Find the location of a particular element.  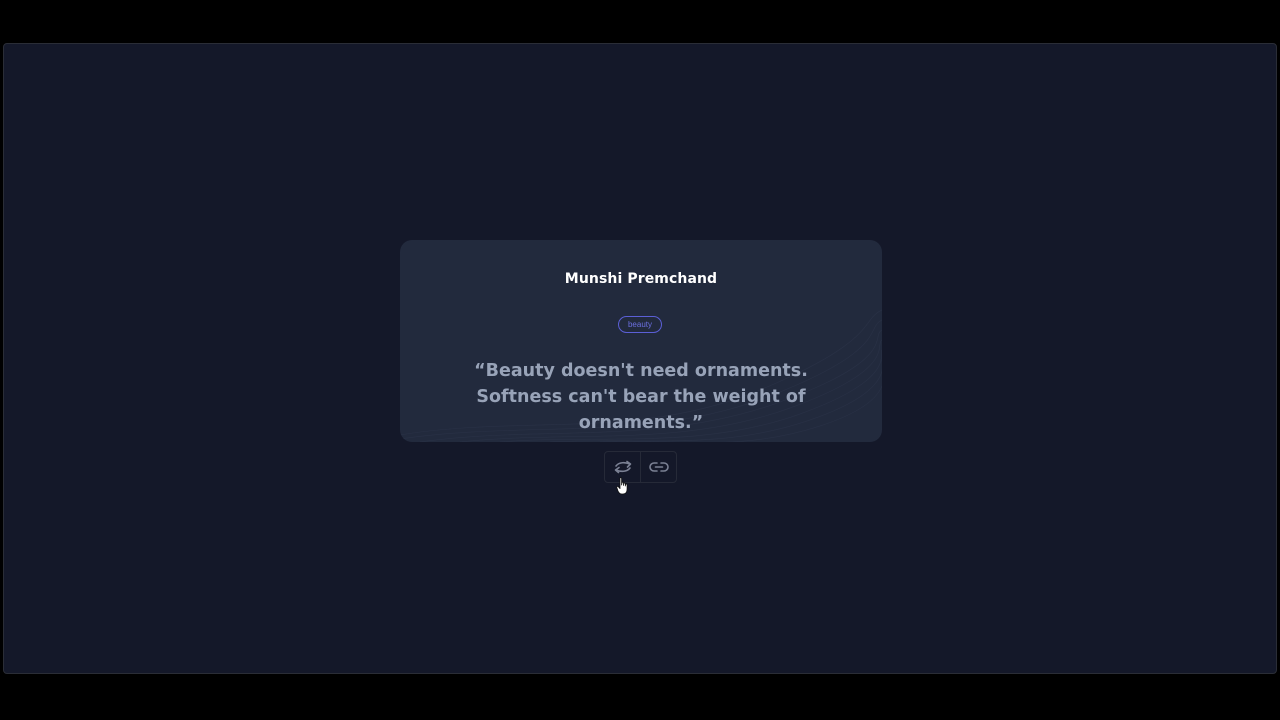

copy-link-button is located at coordinates (658, 467).